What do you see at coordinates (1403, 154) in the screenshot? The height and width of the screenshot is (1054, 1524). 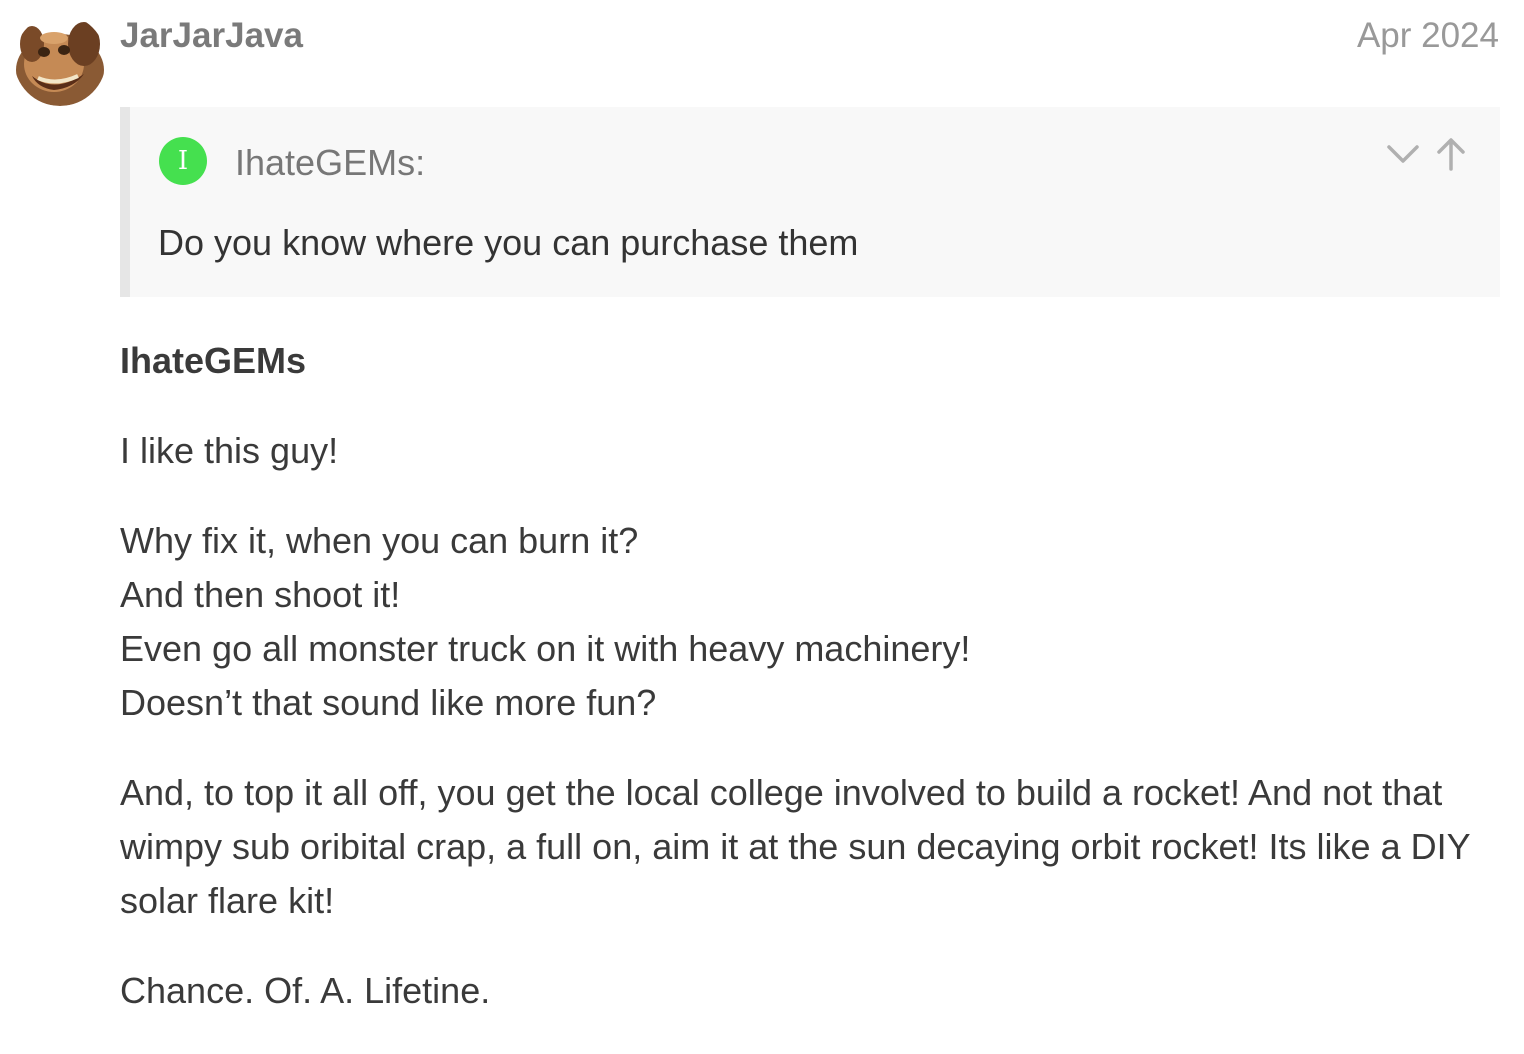 I see `chevron-down-icon` at bounding box center [1403, 154].